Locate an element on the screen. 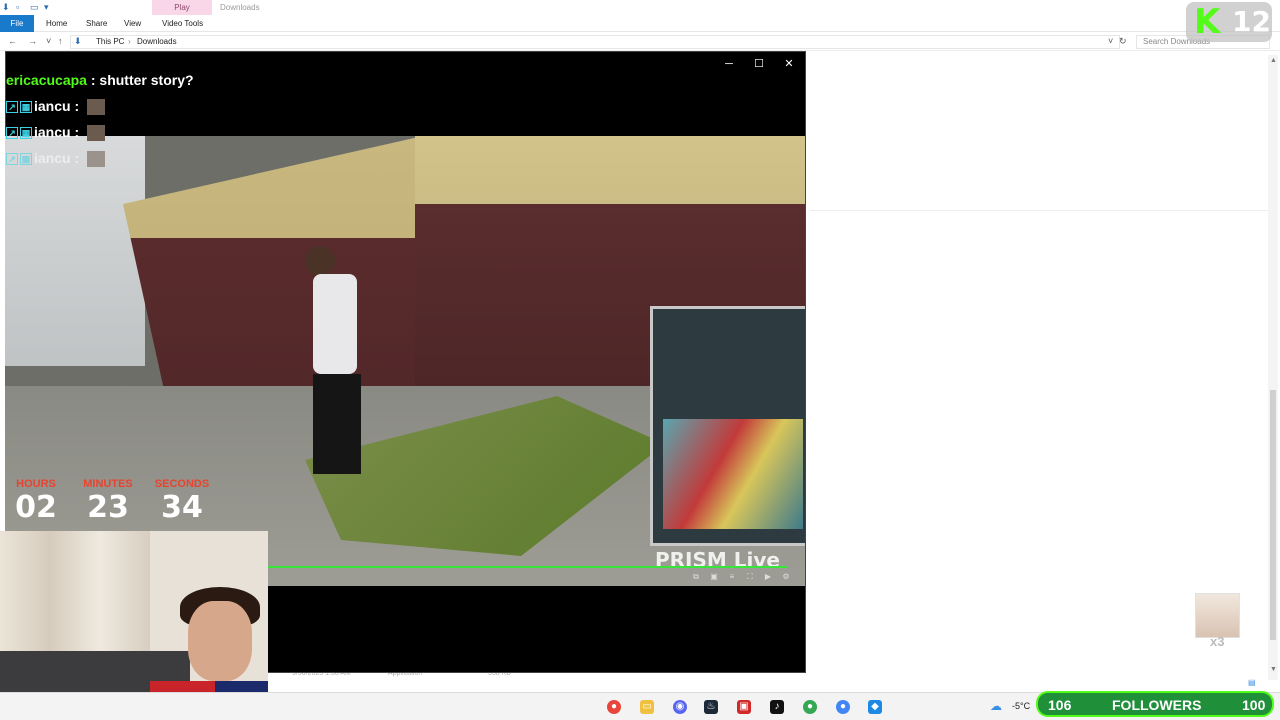 This screenshot has width=1280, height=720. close-button: ✕ is located at coordinates (789, 64).